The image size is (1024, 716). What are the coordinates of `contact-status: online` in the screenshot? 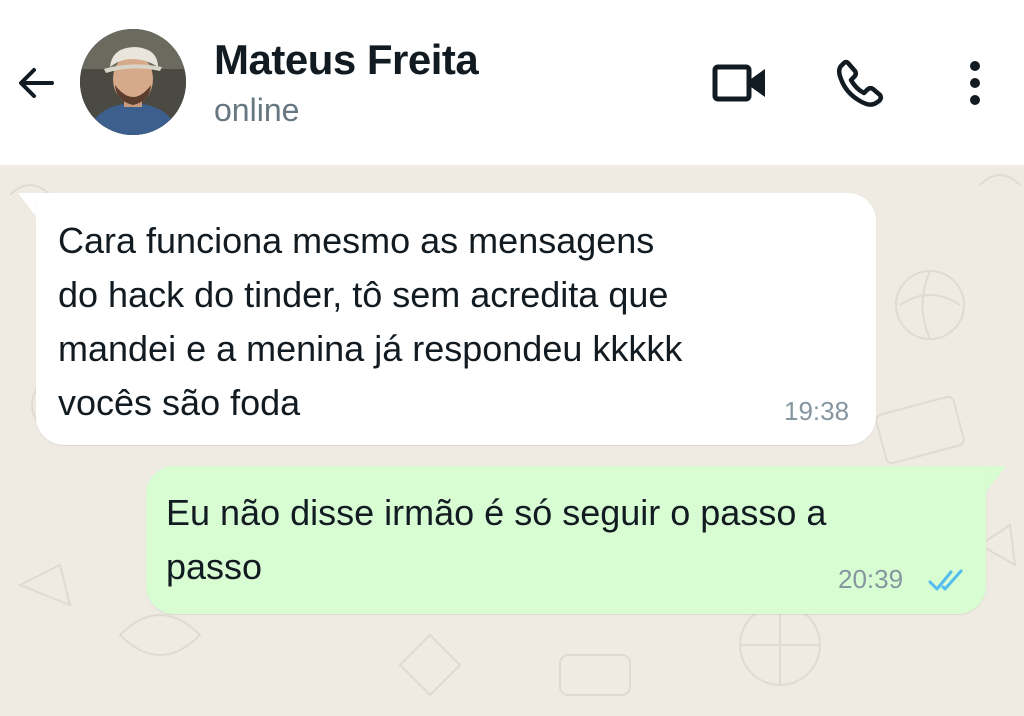 It's located at (257, 110).